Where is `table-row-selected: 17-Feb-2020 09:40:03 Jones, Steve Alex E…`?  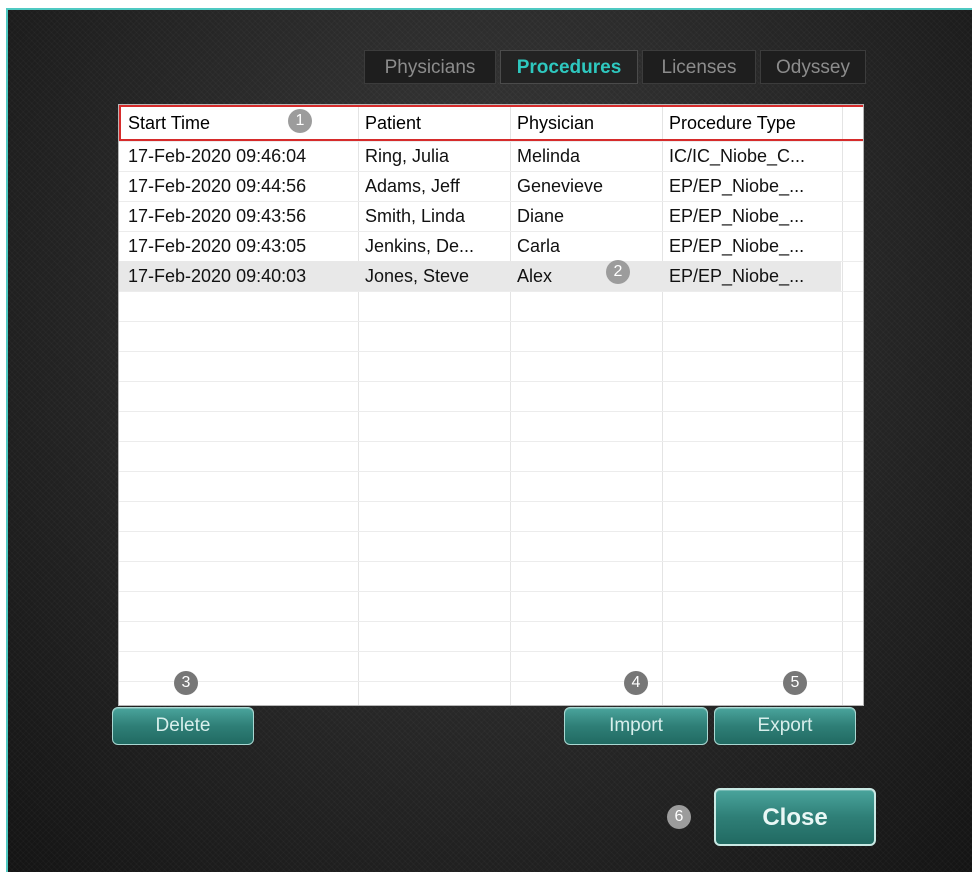
table-row-selected: 17-Feb-2020 09:40:03 Jones, Steve Alex E… is located at coordinates (480, 276).